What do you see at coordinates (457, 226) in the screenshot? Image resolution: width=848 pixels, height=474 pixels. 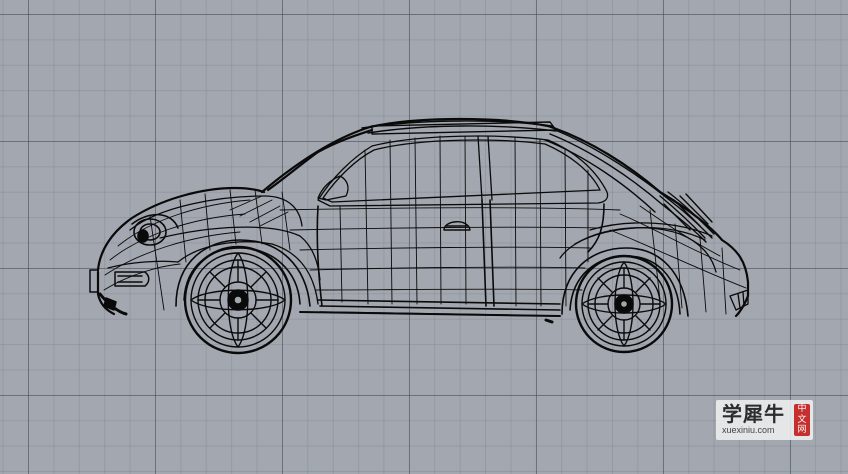 I see `door-handle` at bounding box center [457, 226].